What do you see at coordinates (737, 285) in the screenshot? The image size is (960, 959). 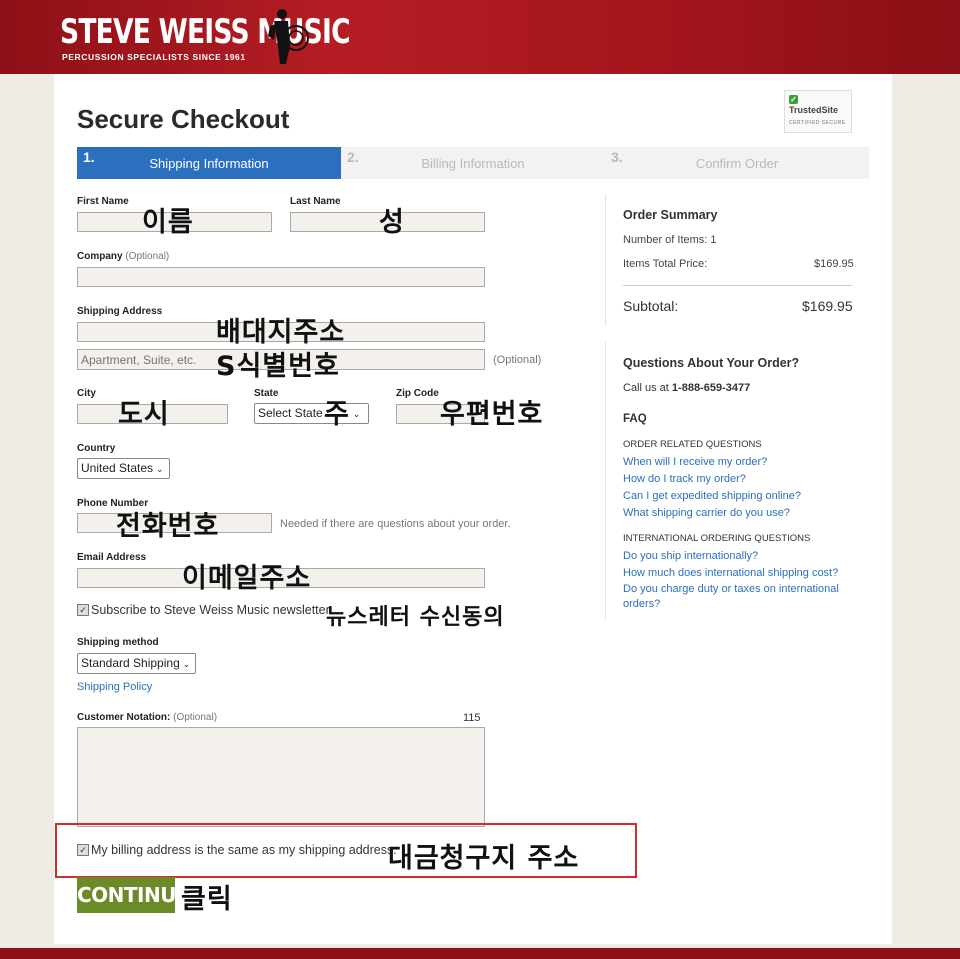 I see `summary-divider` at bounding box center [737, 285].